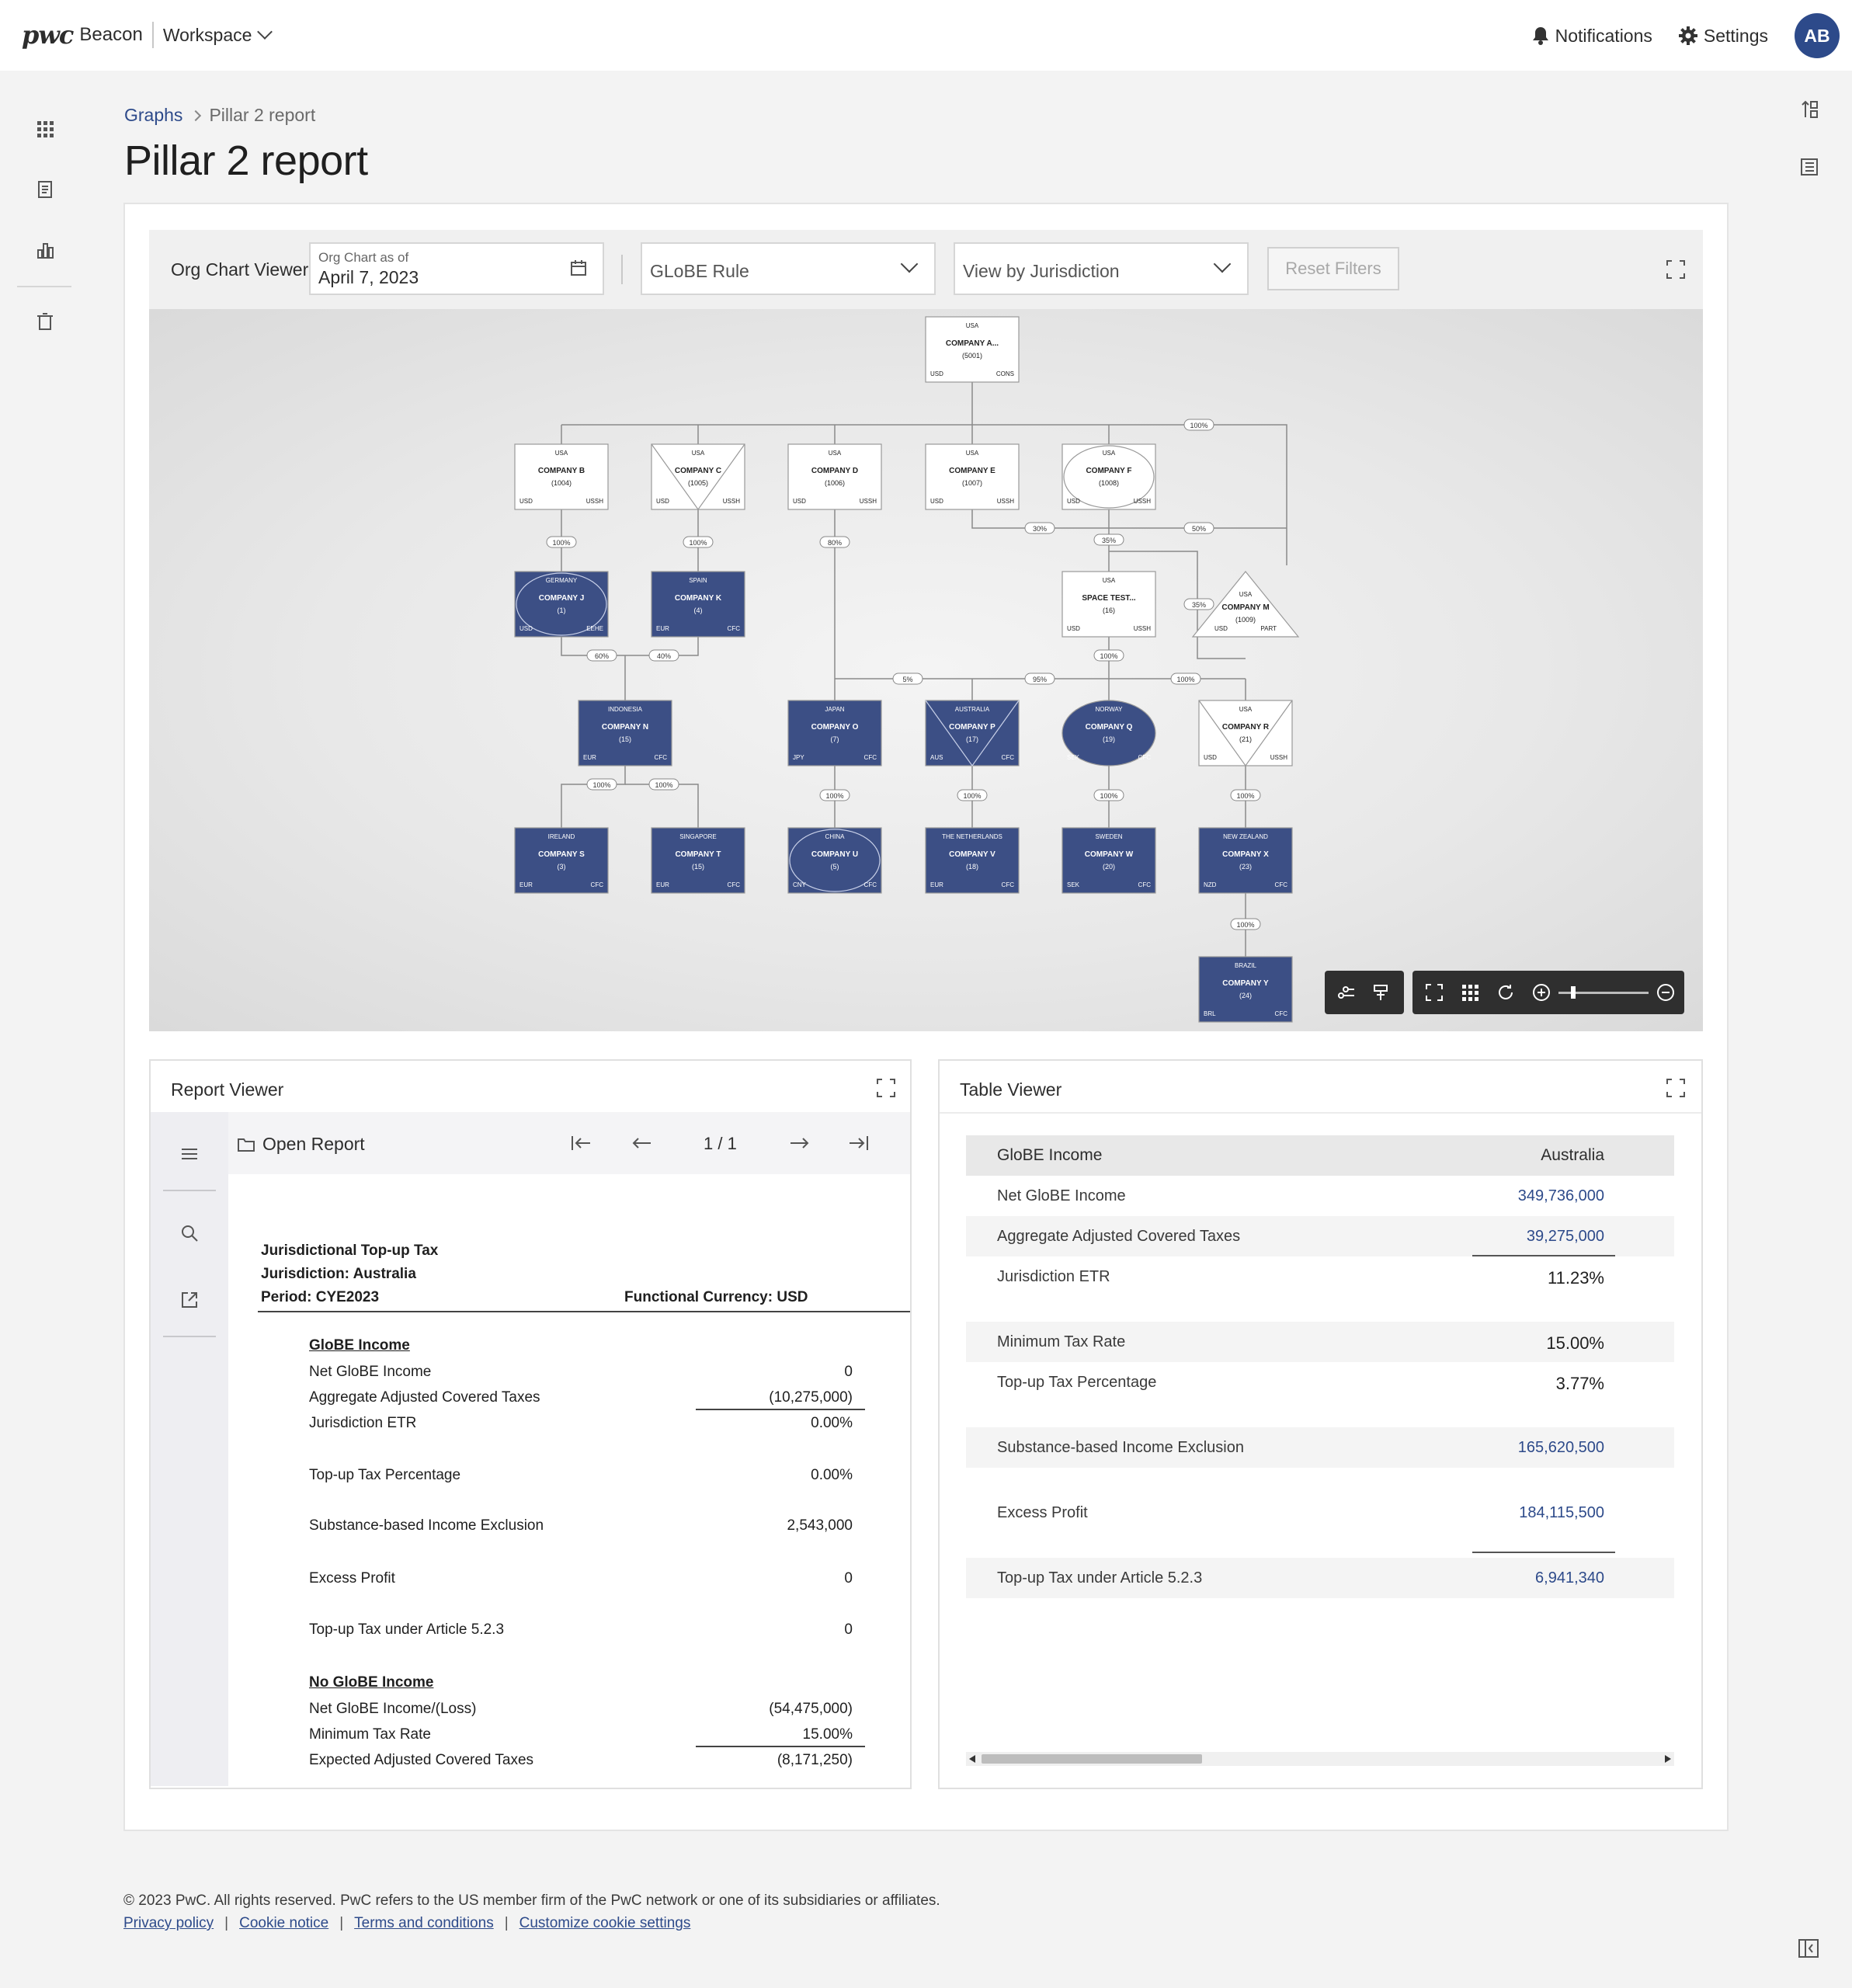 This screenshot has height=1988, width=1852. I want to click on org-node-a: USA COMPANY A... (5001) USD CONS, so click(972, 350).